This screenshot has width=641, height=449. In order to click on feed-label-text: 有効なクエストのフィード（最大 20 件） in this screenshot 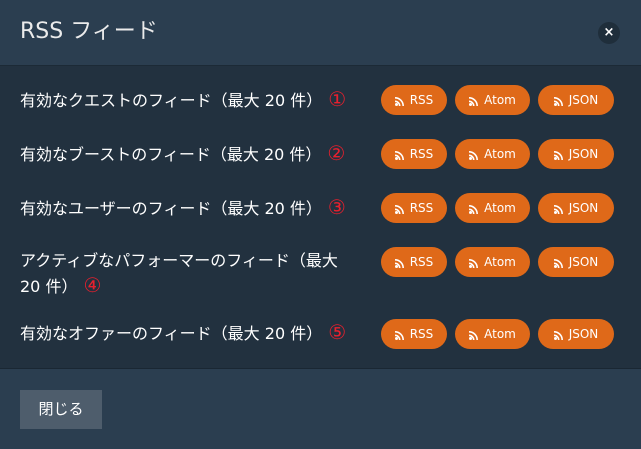, I will do `click(171, 100)`.